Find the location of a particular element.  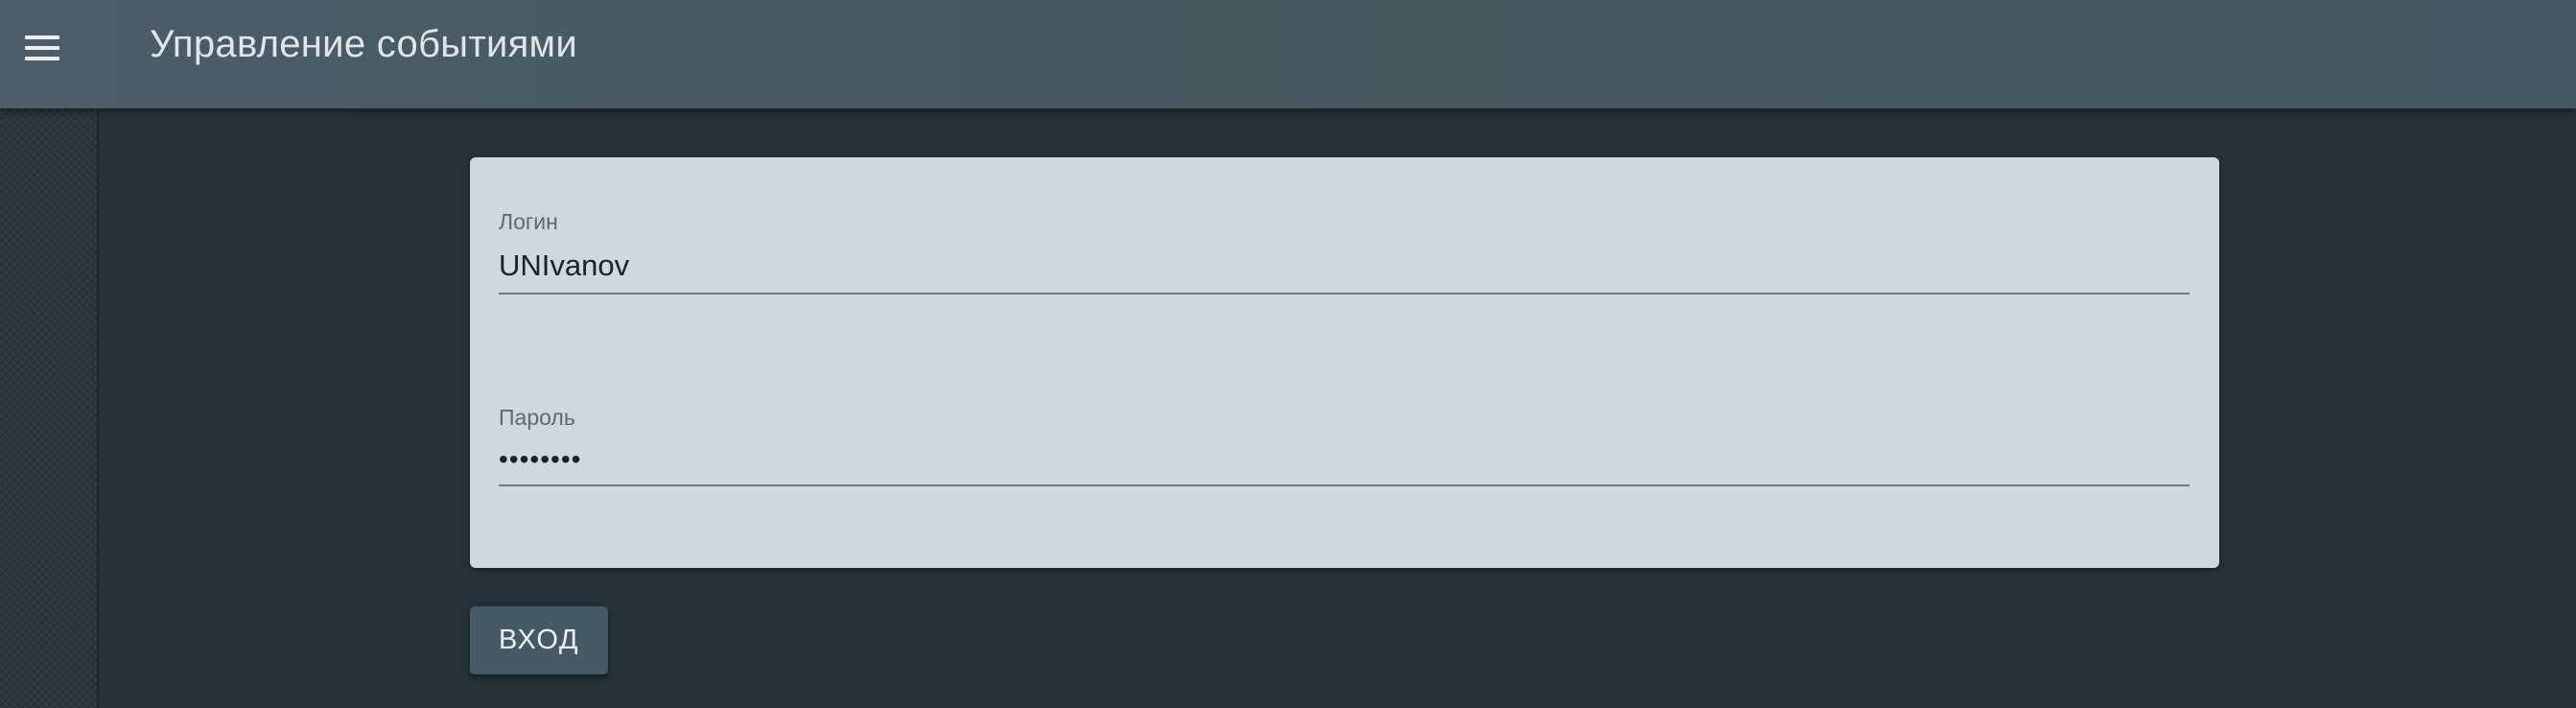

login-label: Логин is located at coordinates (528, 222).